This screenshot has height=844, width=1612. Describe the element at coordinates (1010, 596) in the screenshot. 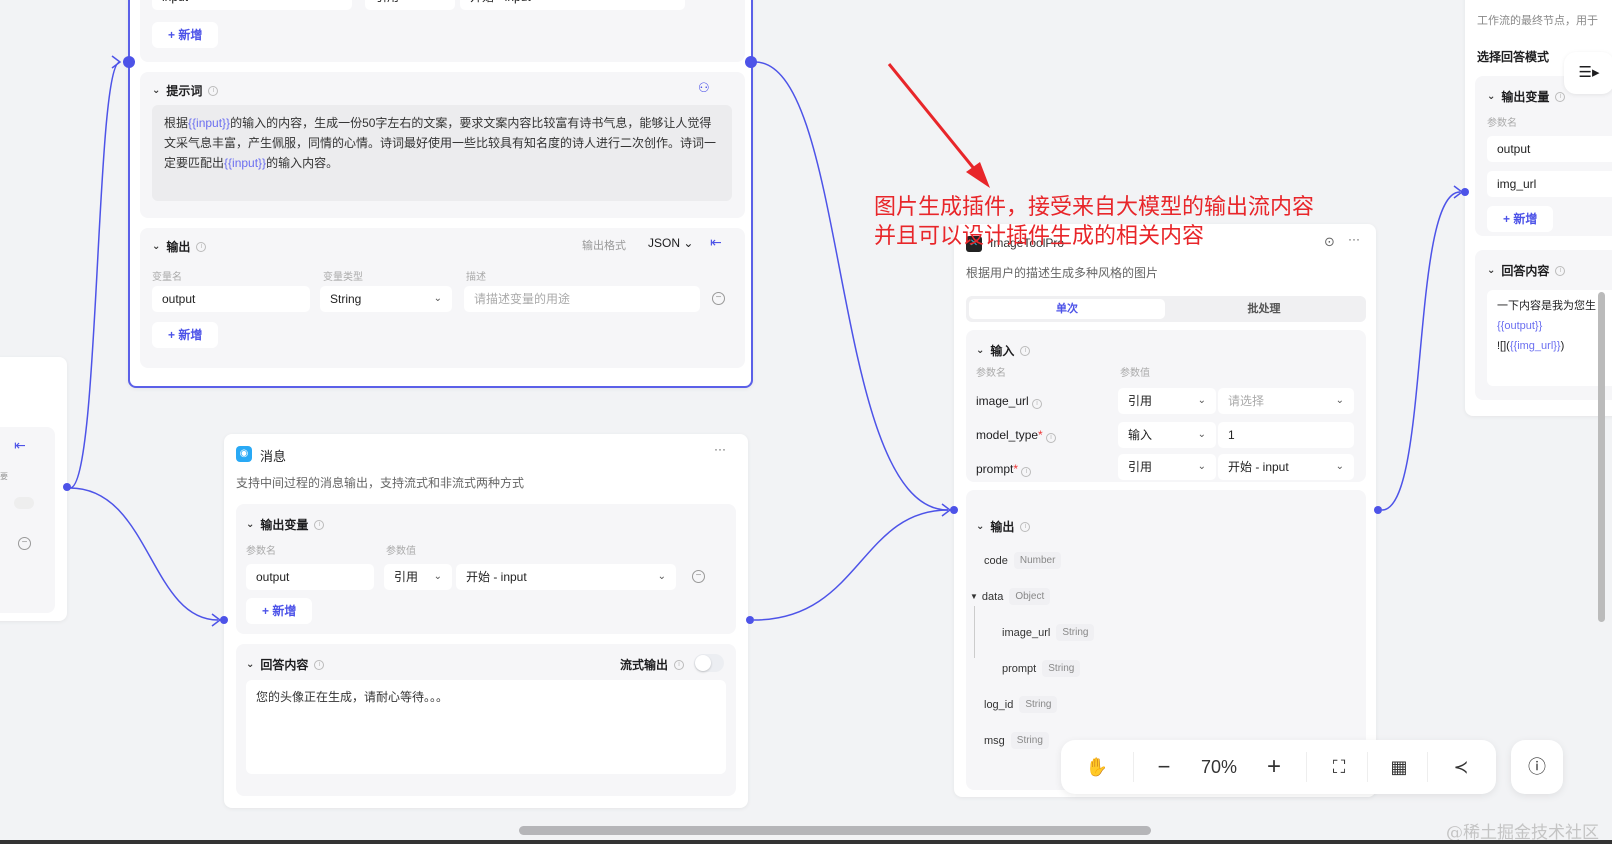

I see `output-field: ▼ data Object` at that location.